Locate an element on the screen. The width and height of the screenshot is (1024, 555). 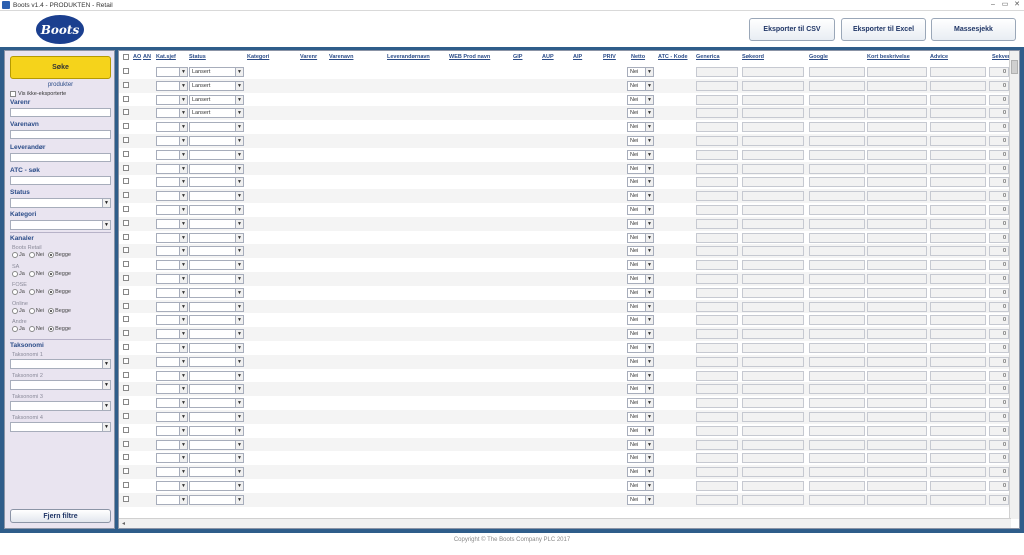
status-select: Lansert ▼ is located at coordinates (216, 99).